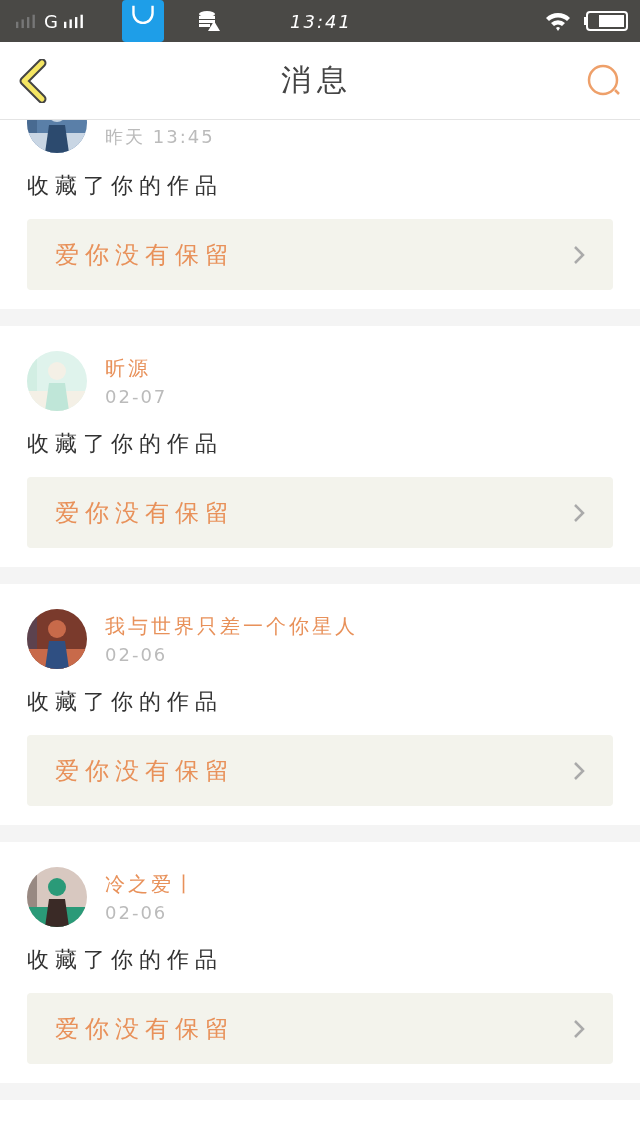 This screenshot has height=1138, width=640. Describe the element at coordinates (208, 21) in the screenshot. I see `database-warning-icon` at that location.